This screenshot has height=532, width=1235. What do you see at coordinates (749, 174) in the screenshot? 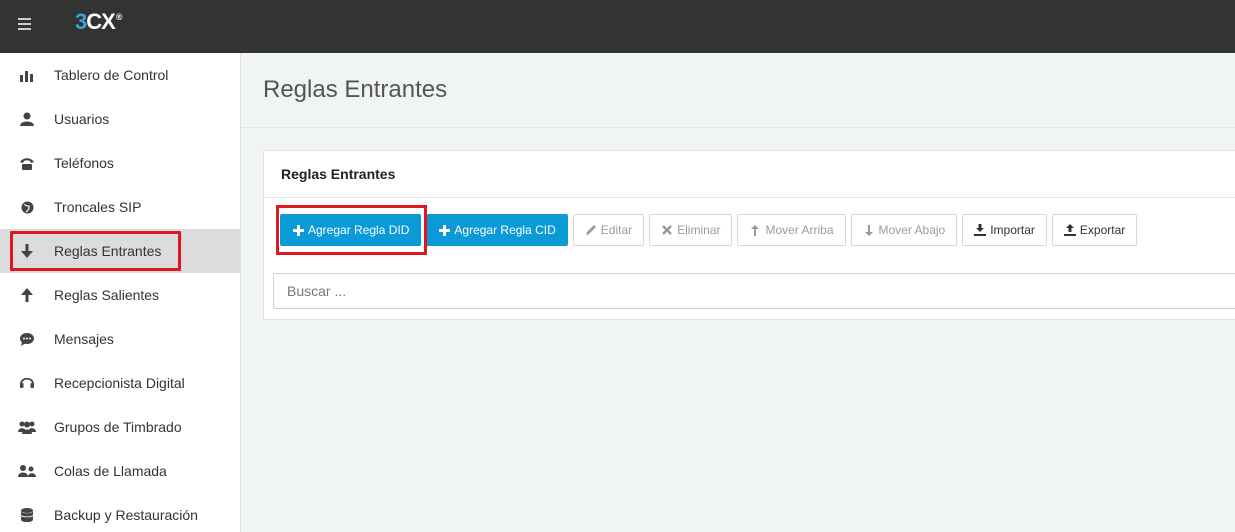
I see `panel-header: Reglas Entrantes` at bounding box center [749, 174].